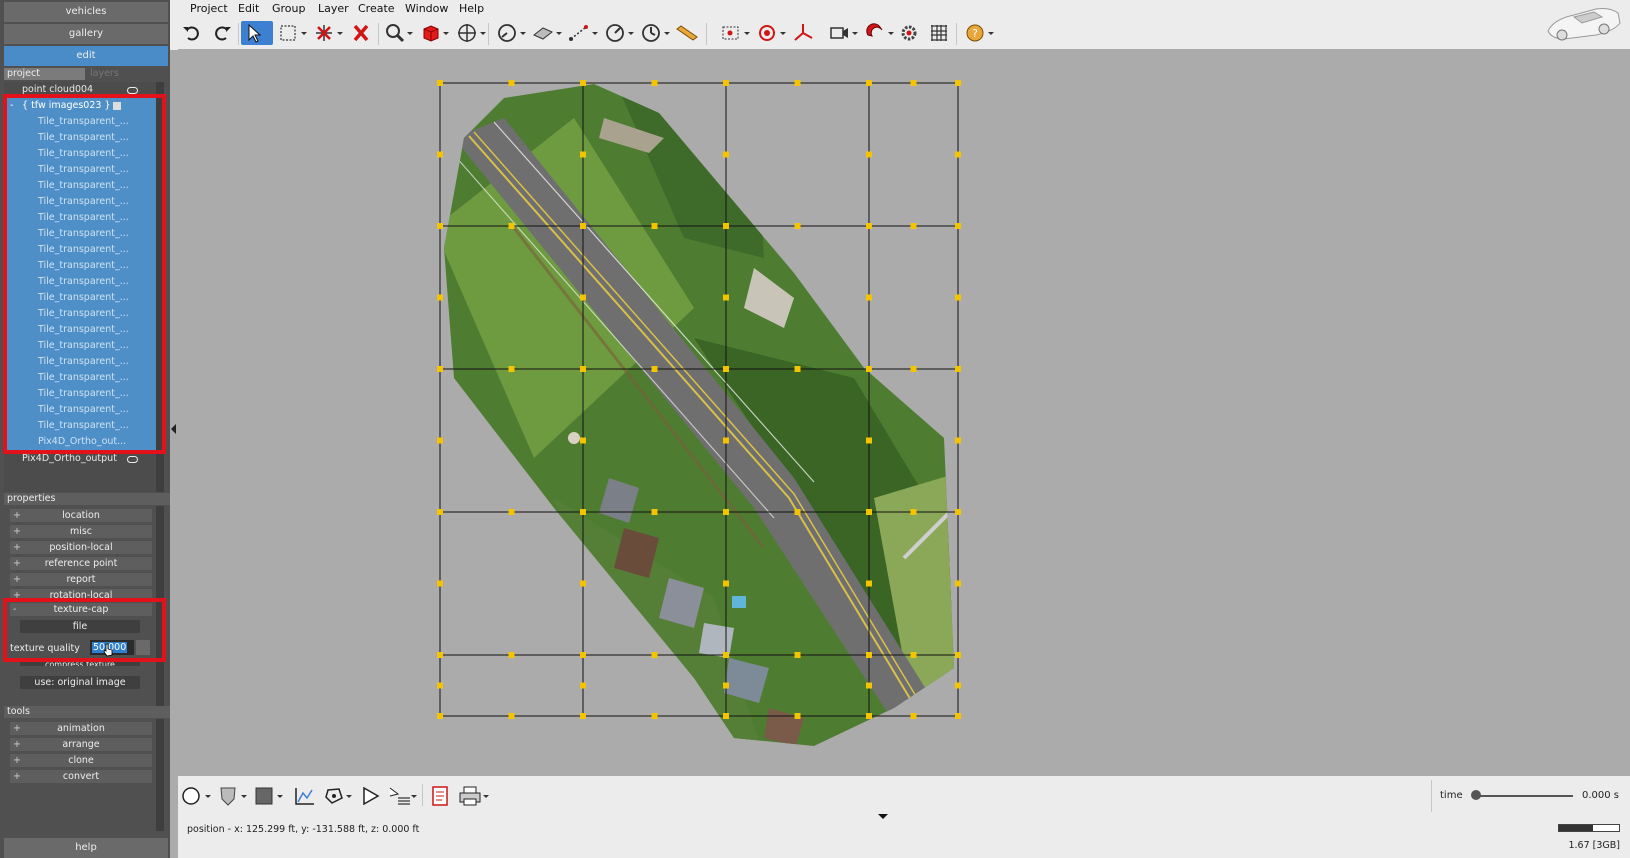 The width and height of the screenshot is (1630, 858). I want to click on help-icon: ?, so click(975, 33).